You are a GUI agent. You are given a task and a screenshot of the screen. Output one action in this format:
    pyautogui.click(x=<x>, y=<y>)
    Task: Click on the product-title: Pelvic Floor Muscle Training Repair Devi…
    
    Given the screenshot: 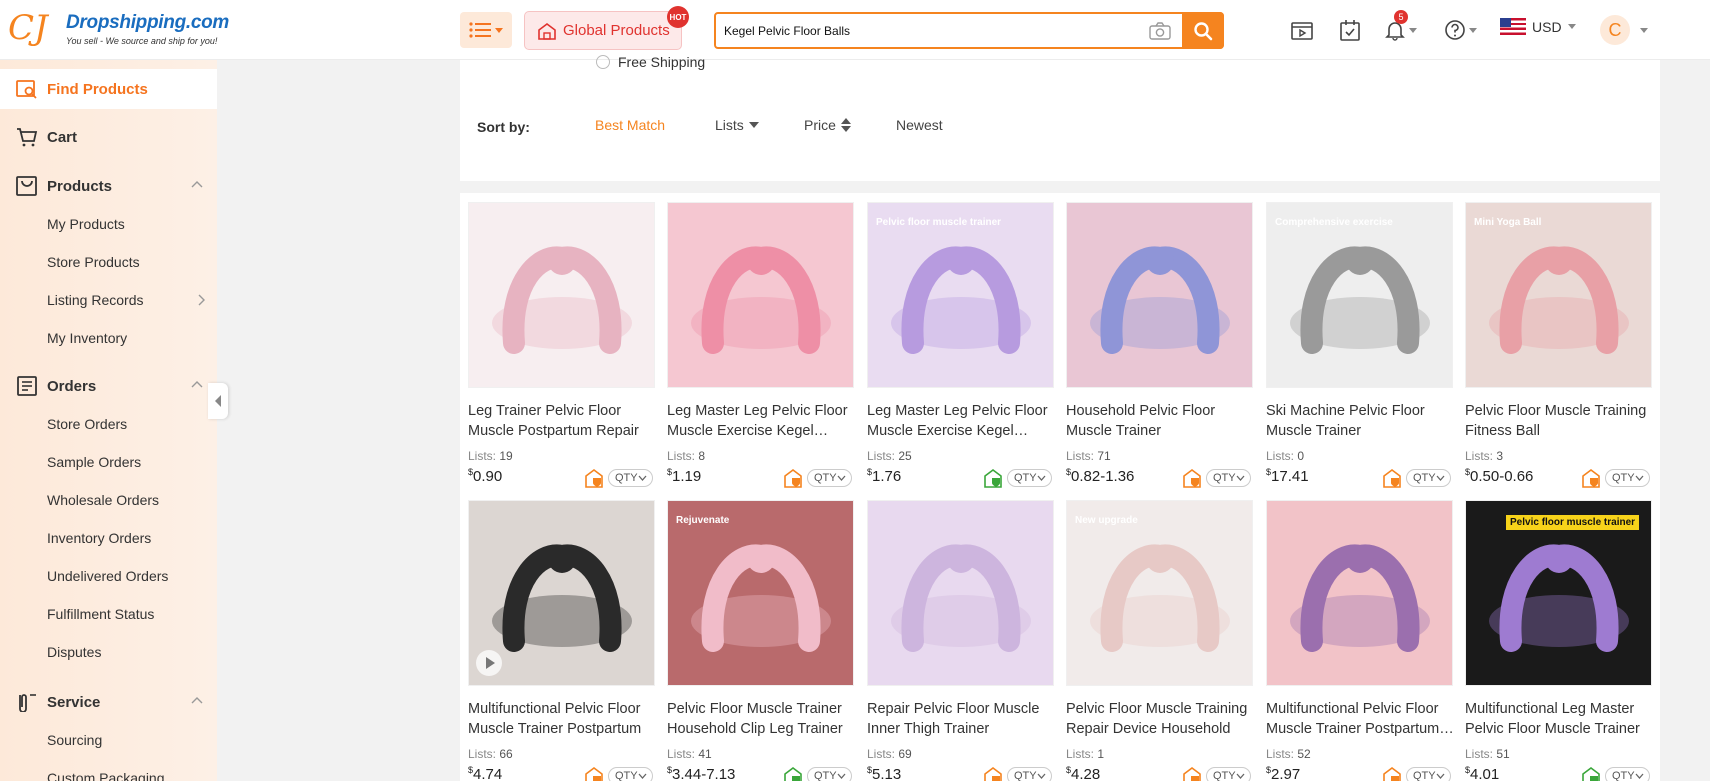 What is the action you would take?
    pyautogui.click(x=1160, y=719)
    